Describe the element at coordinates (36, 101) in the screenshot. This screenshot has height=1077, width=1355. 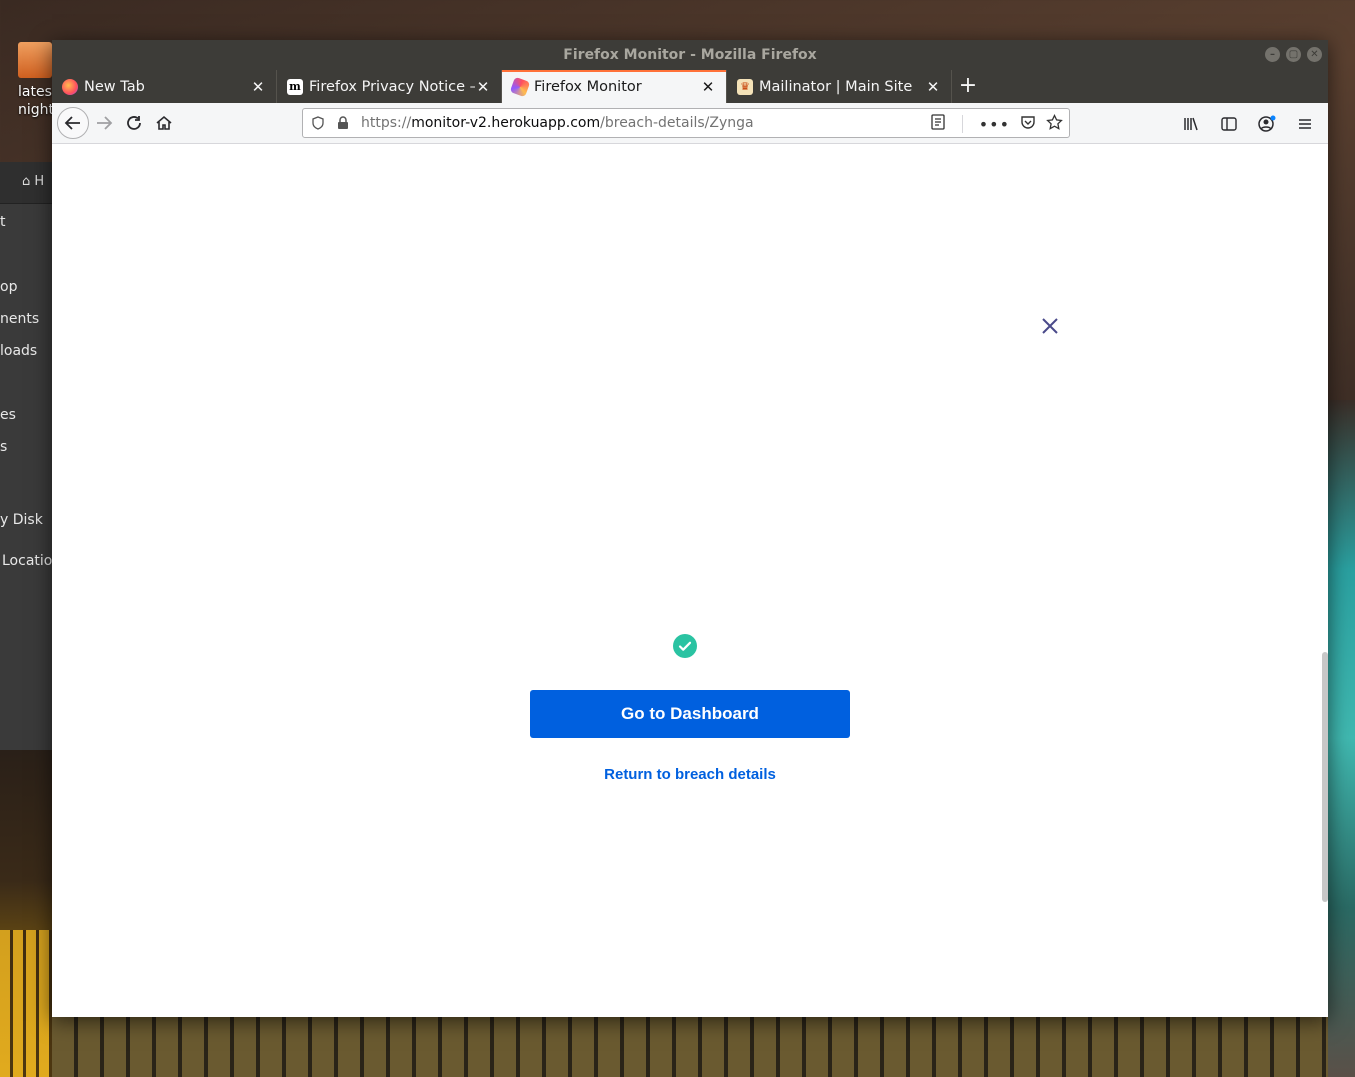
I see `desktop-folder-label: lates night` at that location.